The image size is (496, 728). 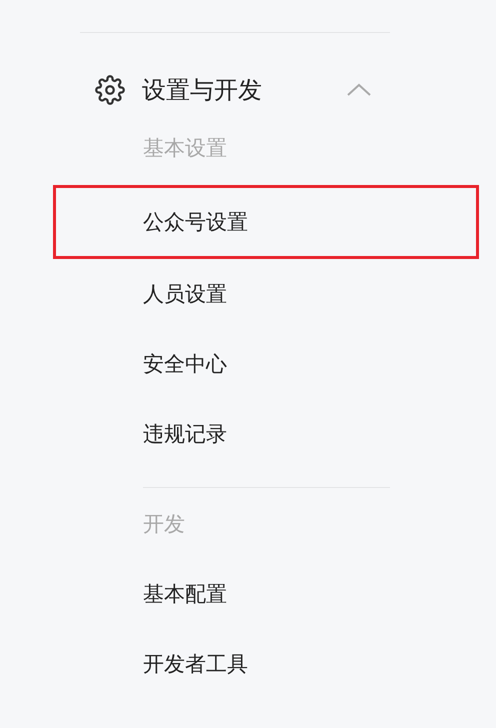 I want to click on settings-icon, so click(x=110, y=90).